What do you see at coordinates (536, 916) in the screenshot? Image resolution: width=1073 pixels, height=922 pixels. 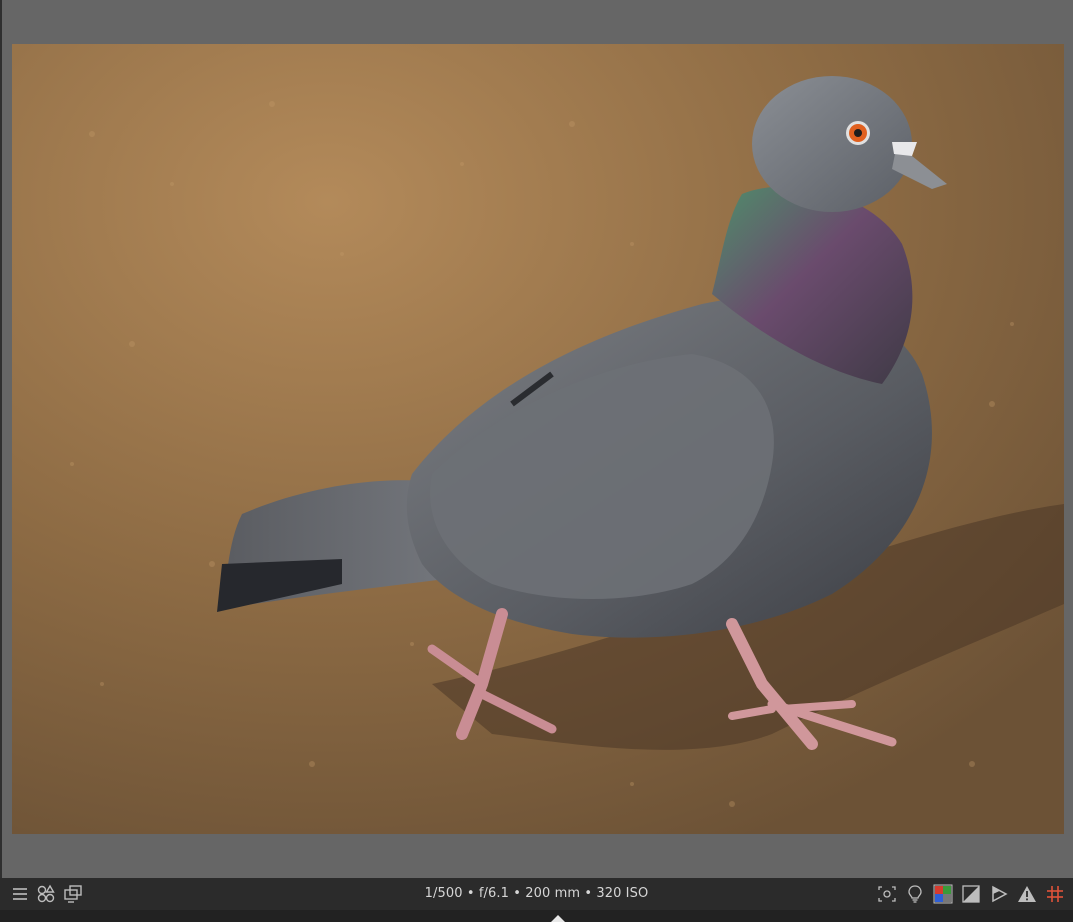 I see `bottom-panel-edge` at bounding box center [536, 916].